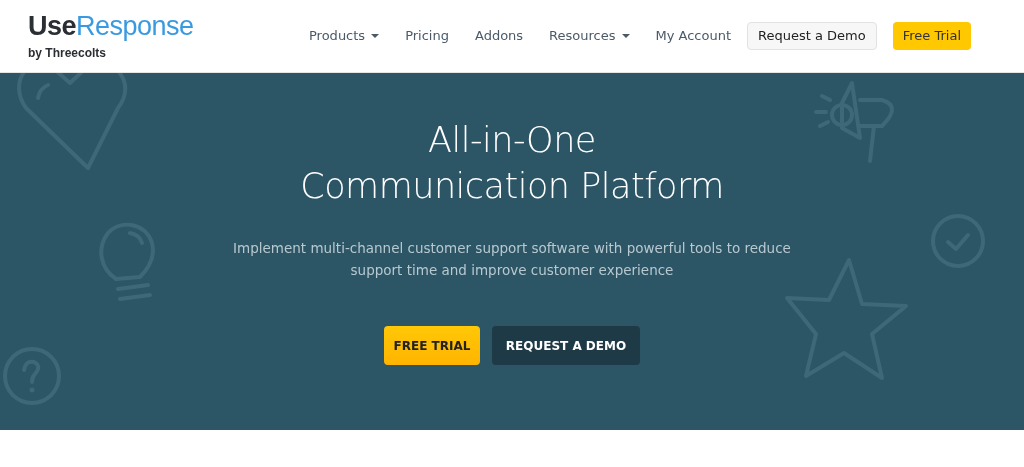 This screenshot has height=467, width=1024. Describe the element at coordinates (68, 53) in the screenshot. I see `logo-tagline: by Threecolts` at that location.